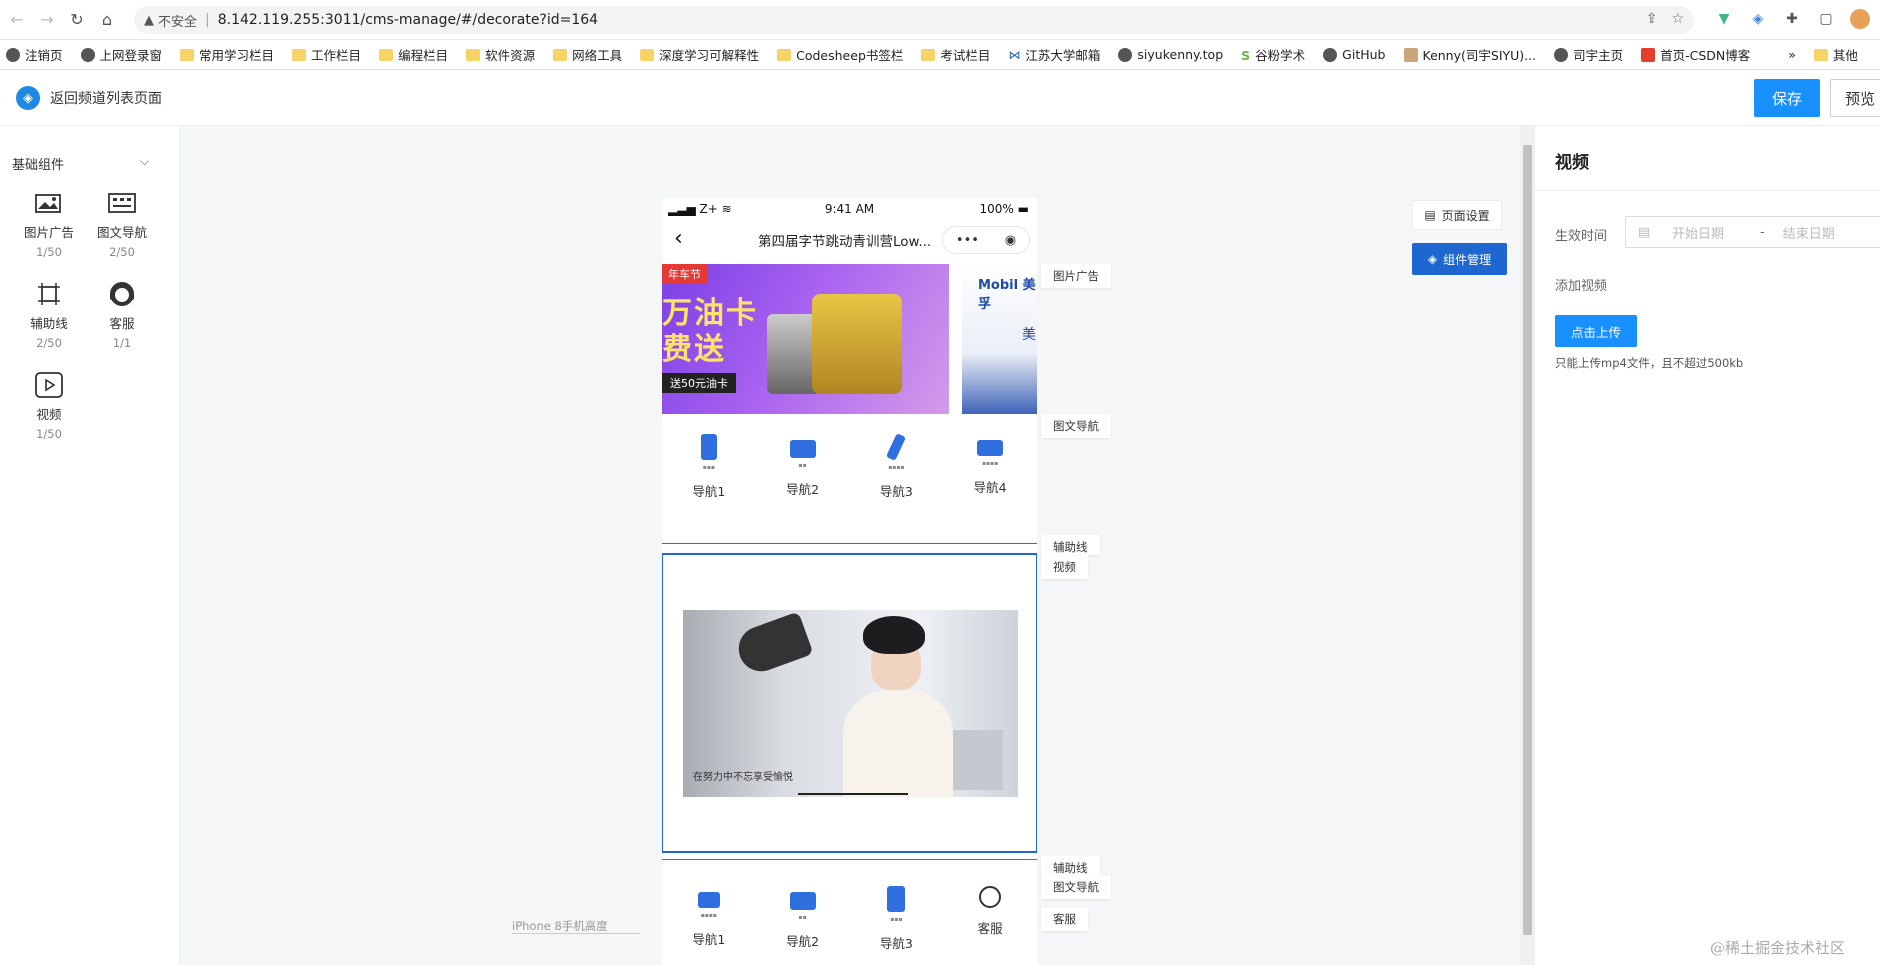 The width and height of the screenshot is (1880, 965). What do you see at coordinates (986, 240) in the screenshot?
I see `miniapp-capsule: ••• ◉` at bounding box center [986, 240].